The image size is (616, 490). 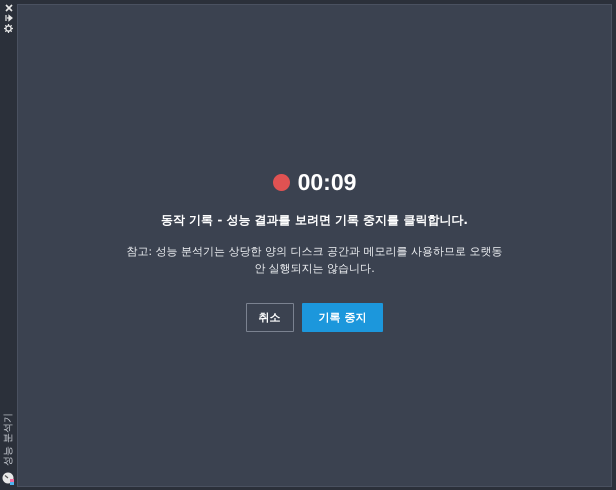 What do you see at coordinates (327, 182) in the screenshot?
I see `elapsed-time: 00:09` at bounding box center [327, 182].